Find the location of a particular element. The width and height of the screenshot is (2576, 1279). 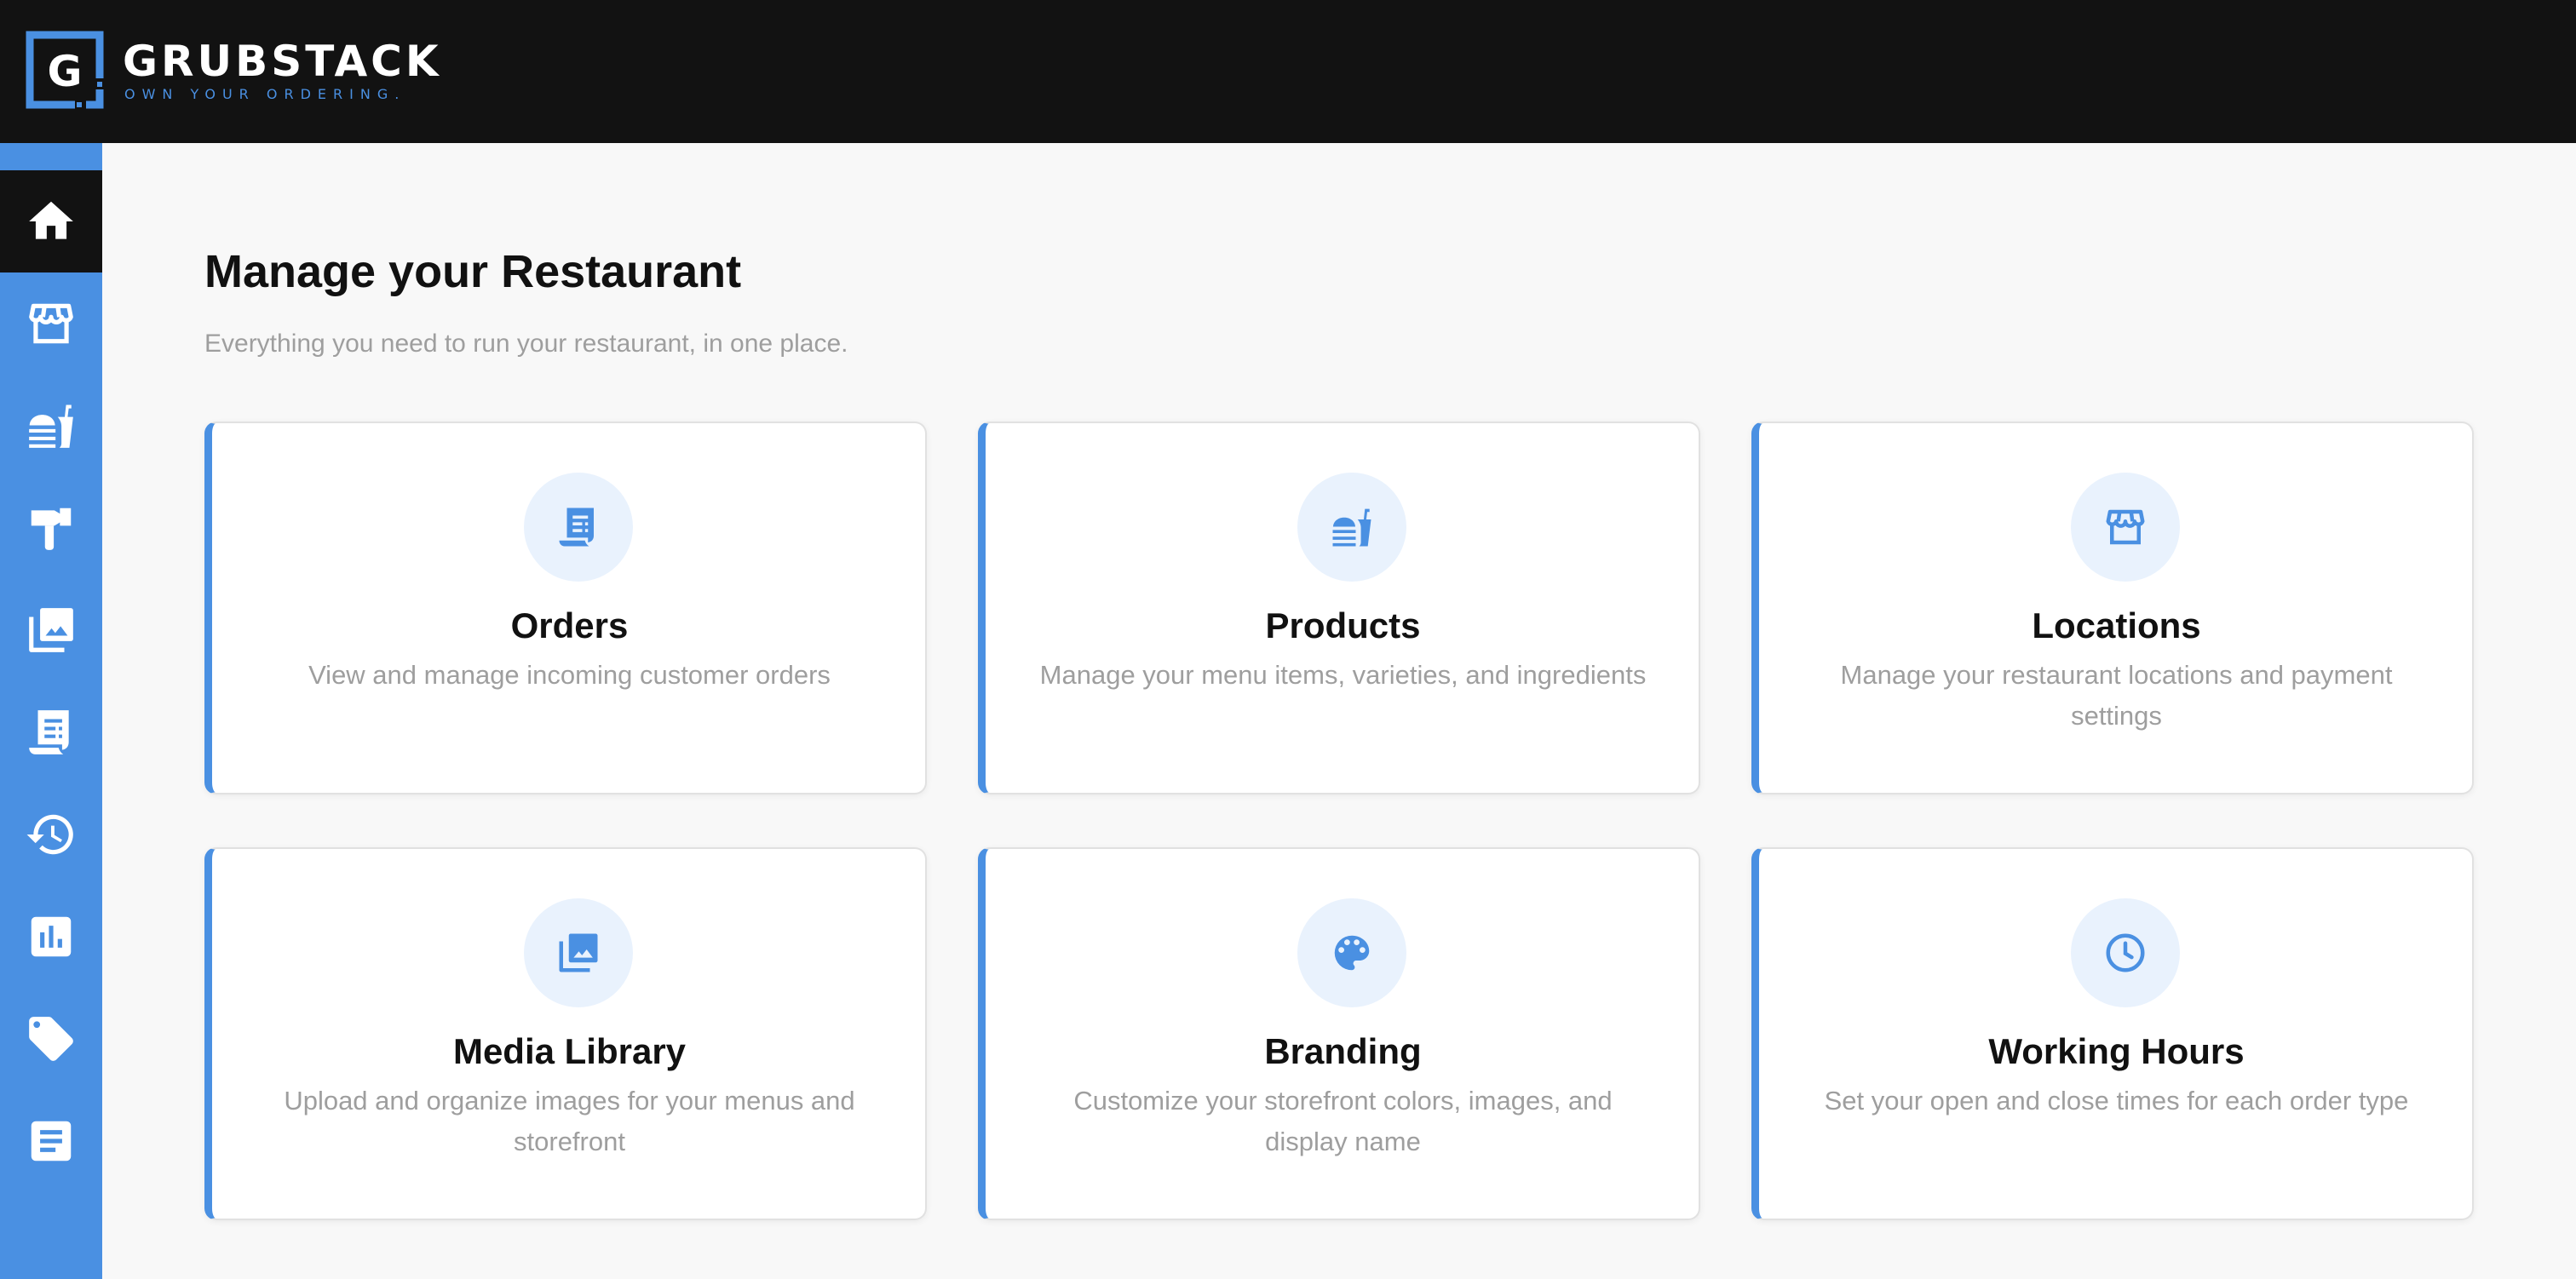

sidebar-item-products is located at coordinates (51, 426).